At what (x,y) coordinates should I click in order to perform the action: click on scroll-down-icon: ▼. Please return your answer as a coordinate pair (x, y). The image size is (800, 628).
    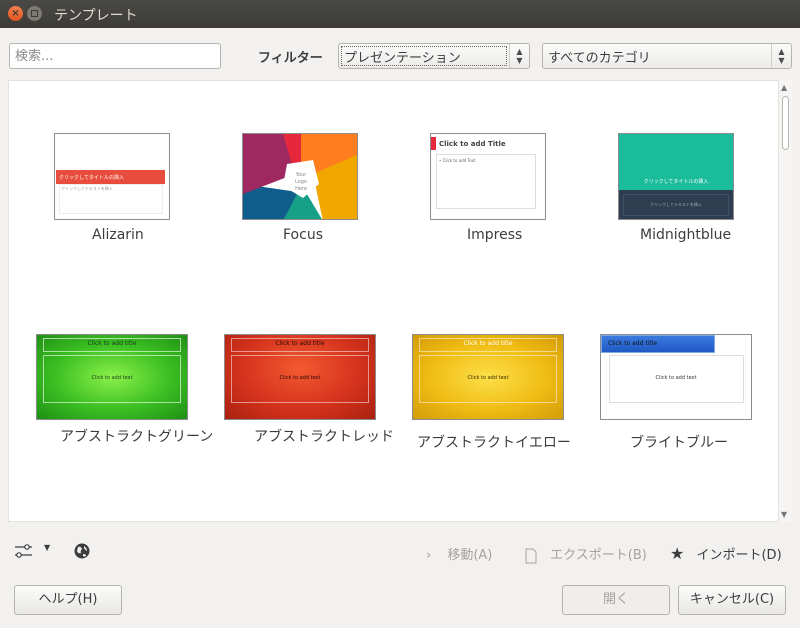
    Looking at the image, I should click on (784, 514).